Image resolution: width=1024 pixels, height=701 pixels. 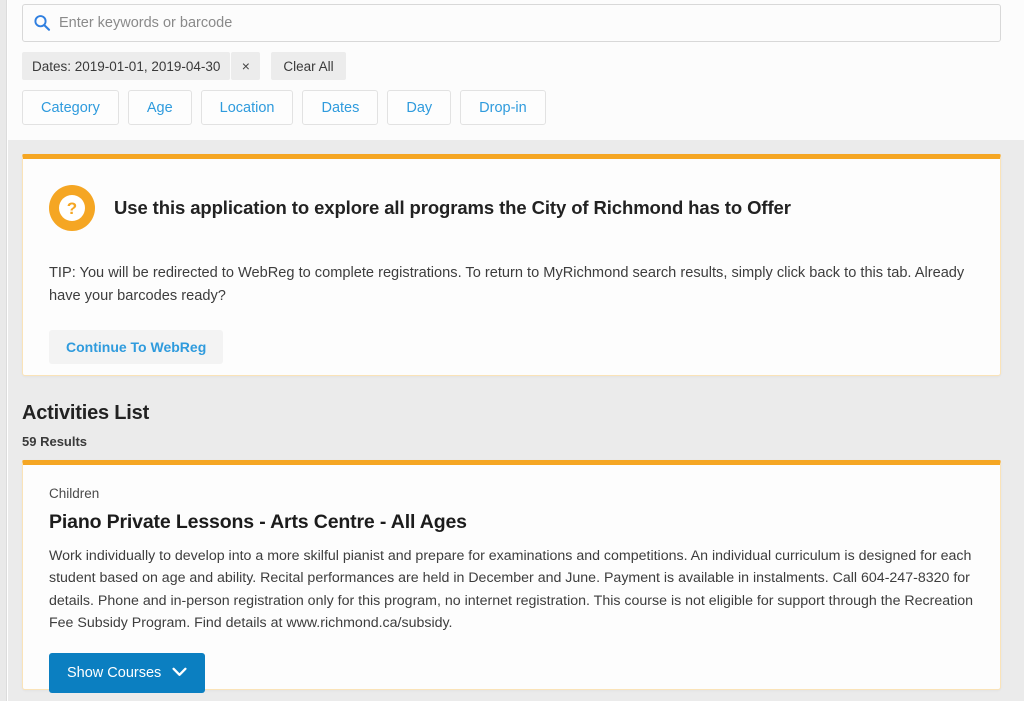 What do you see at coordinates (308, 66) in the screenshot?
I see `clear-all-filters-button: Clear All` at bounding box center [308, 66].